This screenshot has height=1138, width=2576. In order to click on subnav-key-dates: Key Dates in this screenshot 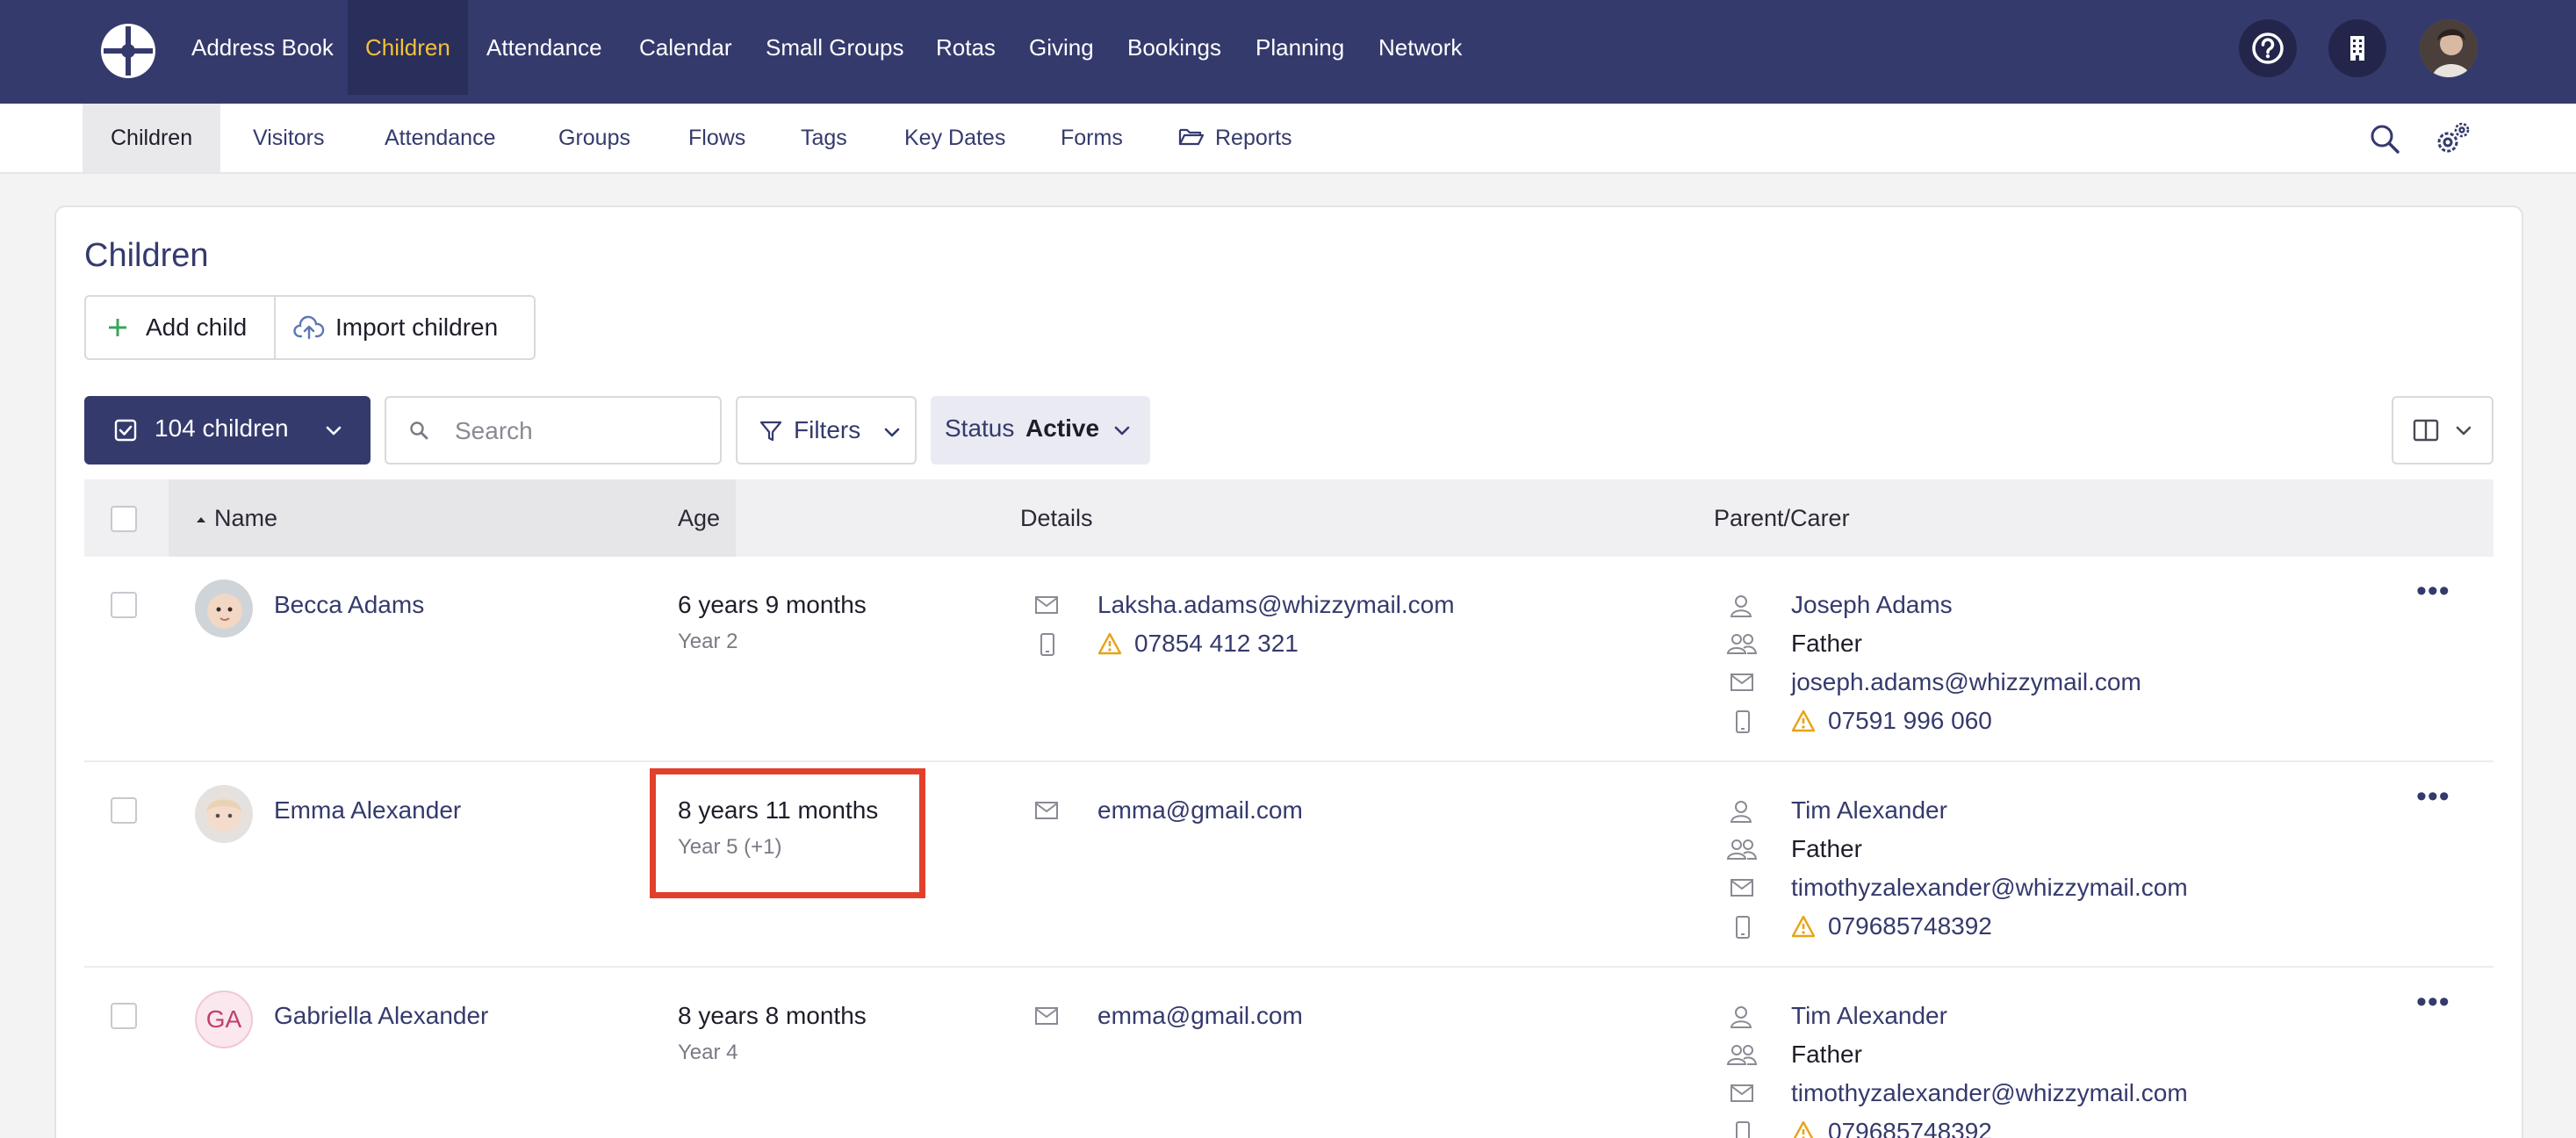, I will do `click(954, 138)`.